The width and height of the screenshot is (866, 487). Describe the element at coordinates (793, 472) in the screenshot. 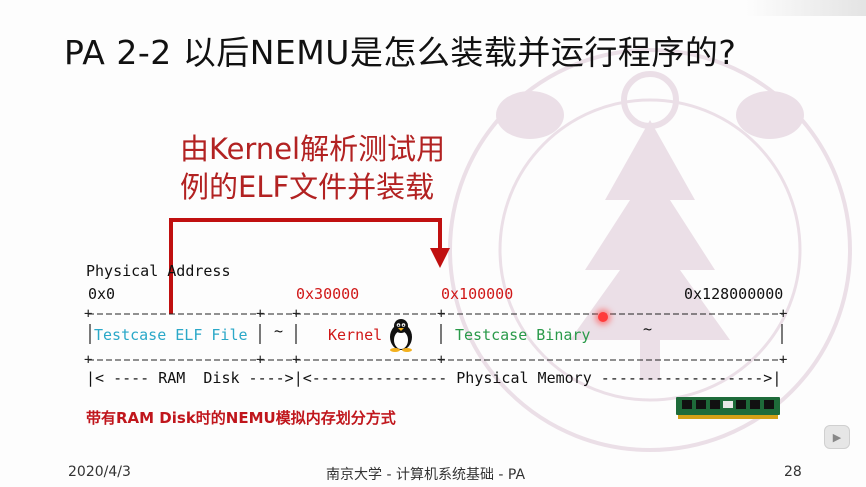

I see `footer-page-number: 28` at that location.